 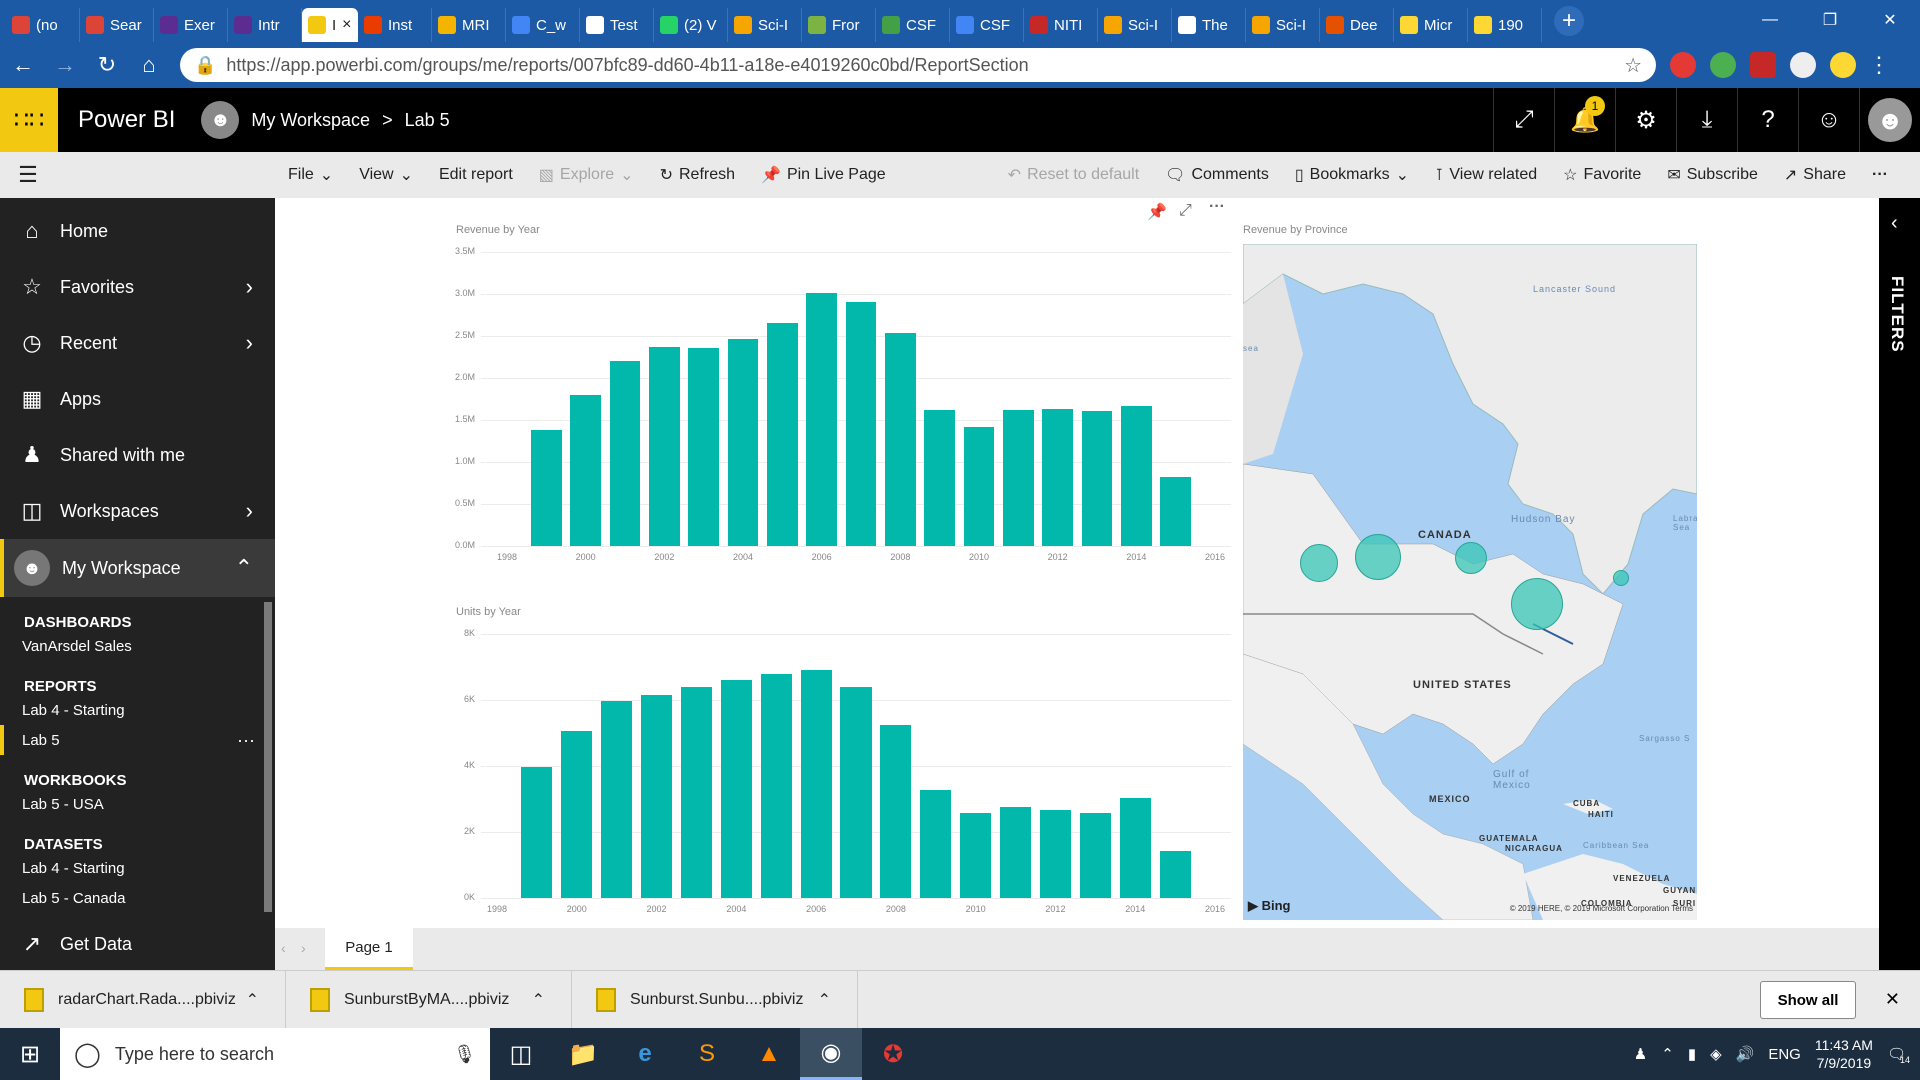 I want to click on restore-button: ❐, so click(x=1830, y=20).